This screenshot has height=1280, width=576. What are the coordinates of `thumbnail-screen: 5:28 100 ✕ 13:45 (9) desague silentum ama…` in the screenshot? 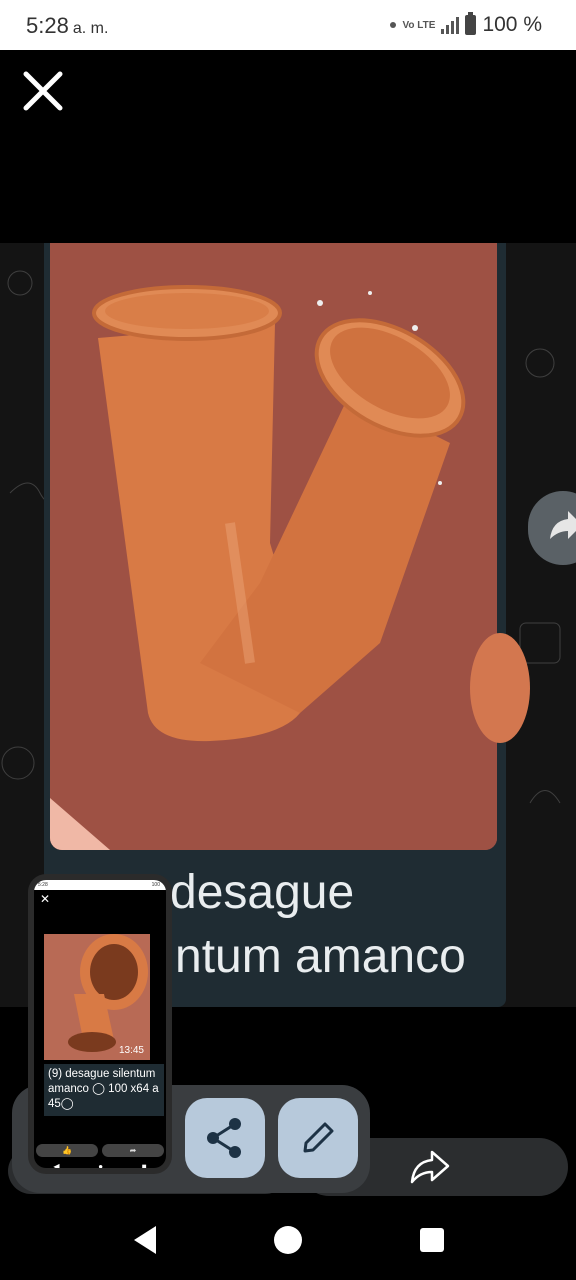 It's located at (100, 1024).